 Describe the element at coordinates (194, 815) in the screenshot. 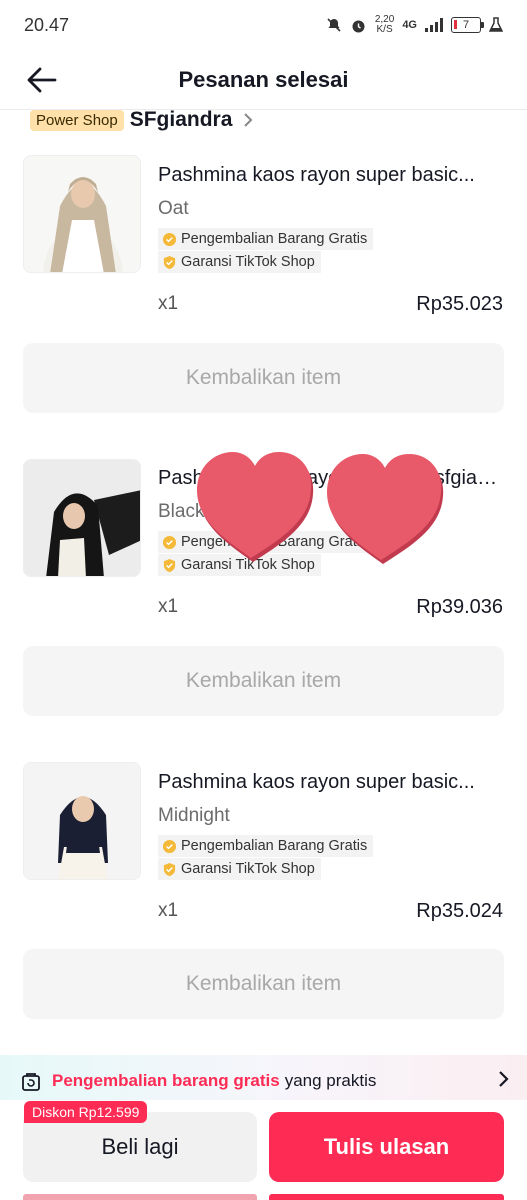

I see `product-variant: Midnight` at that location.